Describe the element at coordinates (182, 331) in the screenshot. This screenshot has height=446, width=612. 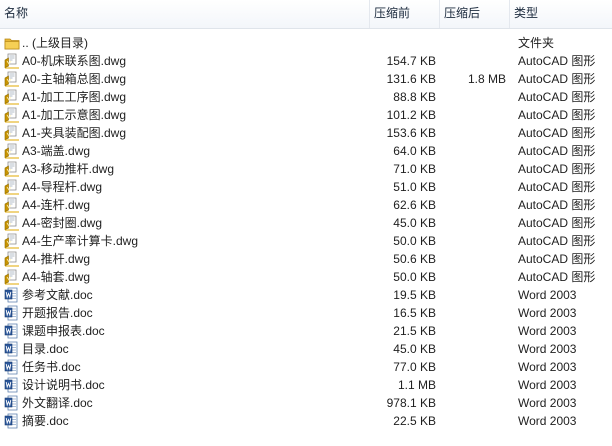
I see `file-name-cell: 课题申报表.doc` at that location.